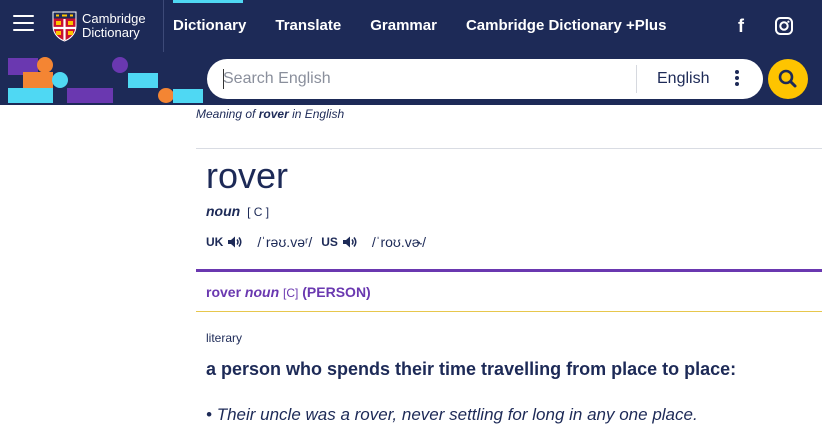 The width and height of the screenshot is (822, 447). What do you see at coordinates (258, 212) in the screenshot?
I see `grammar-code: [ C ]` at bounding box center [258, 212].